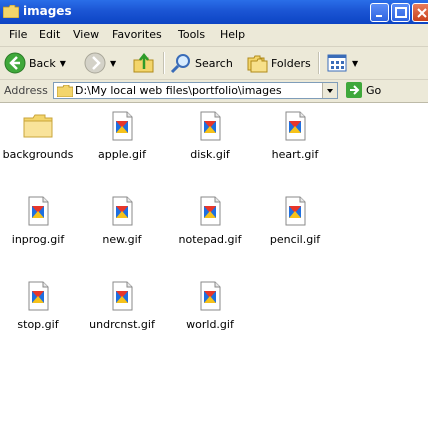  I want to click on back-button: Back ▼, so click(35, 63).